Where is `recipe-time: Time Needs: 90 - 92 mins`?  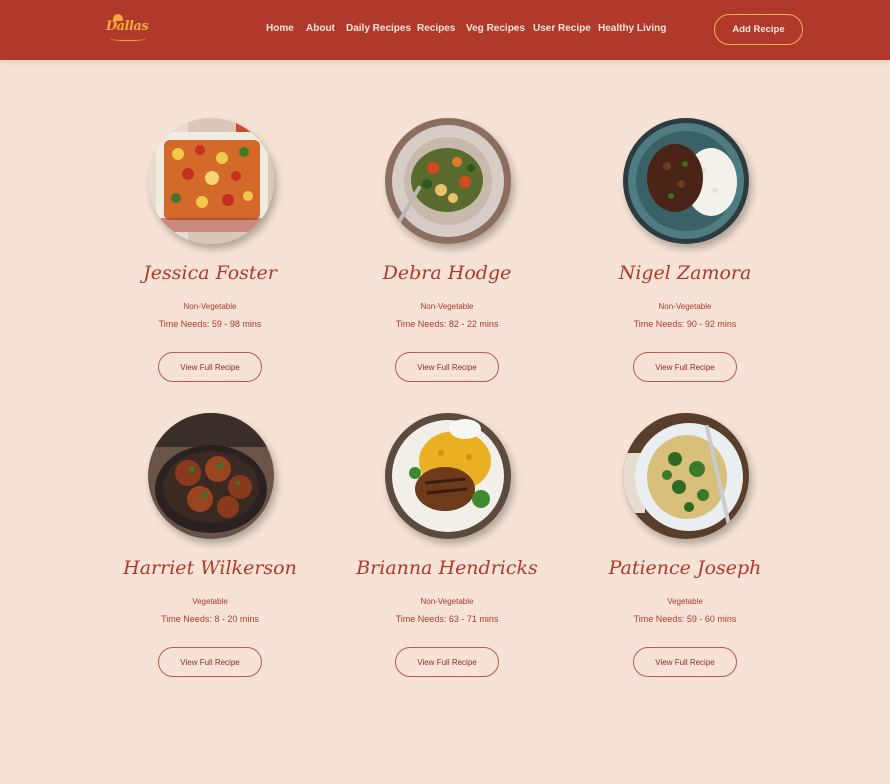 recipe-time: Time Needs: 90 - 92 mins is located at coordinates (685, 324).